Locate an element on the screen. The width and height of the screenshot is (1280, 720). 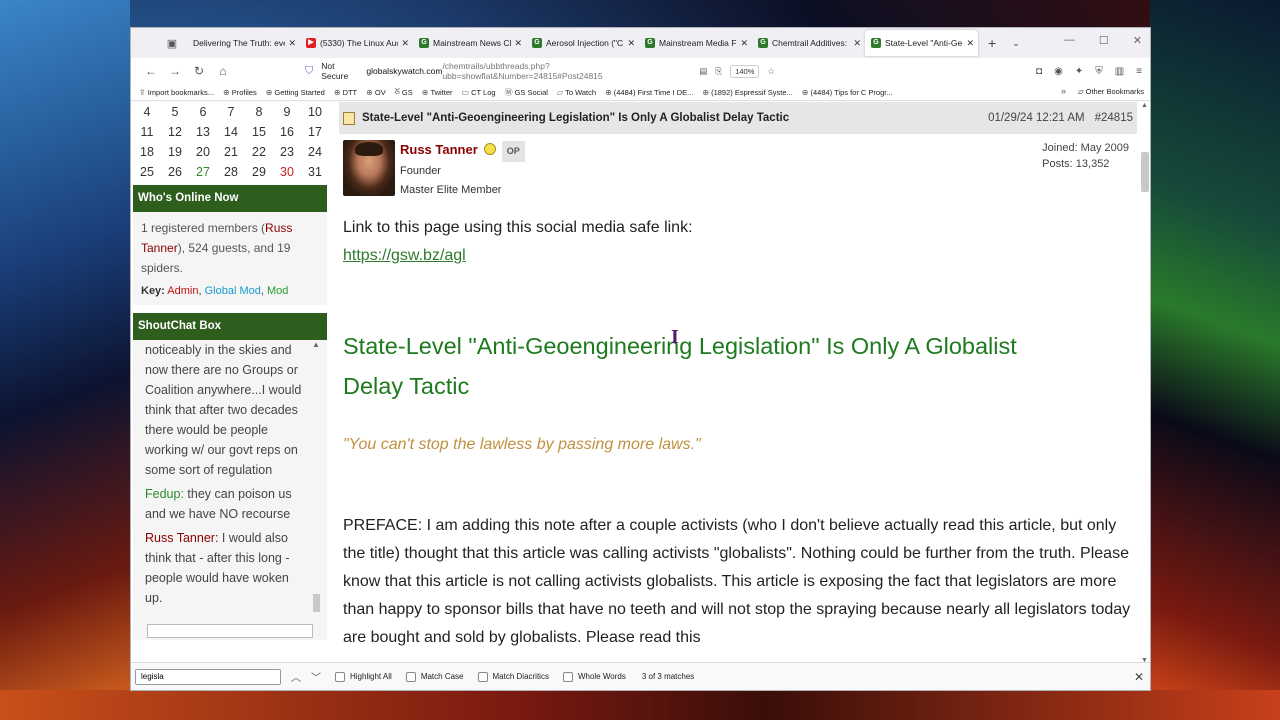
bookmark-item: Ⓜ GS Social is located at coordinates (526, 92).